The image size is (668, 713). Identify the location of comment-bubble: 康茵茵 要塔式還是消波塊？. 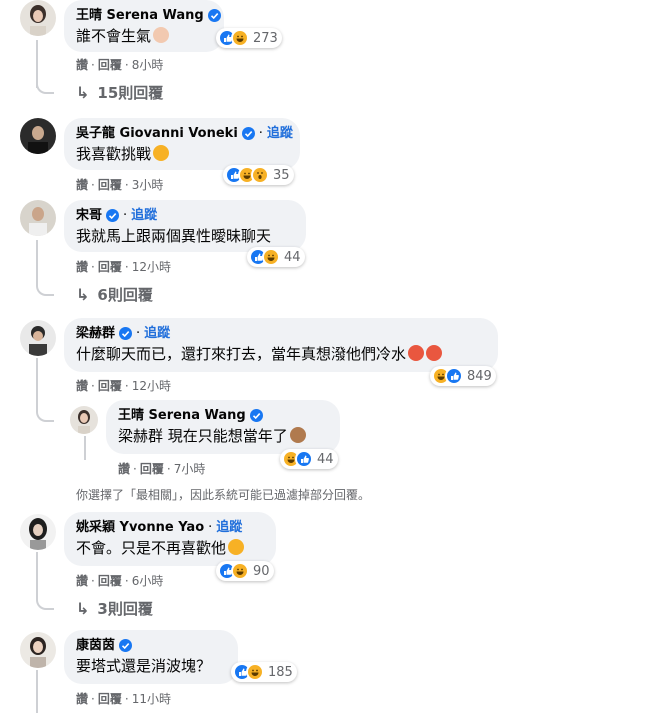
(151, 657).